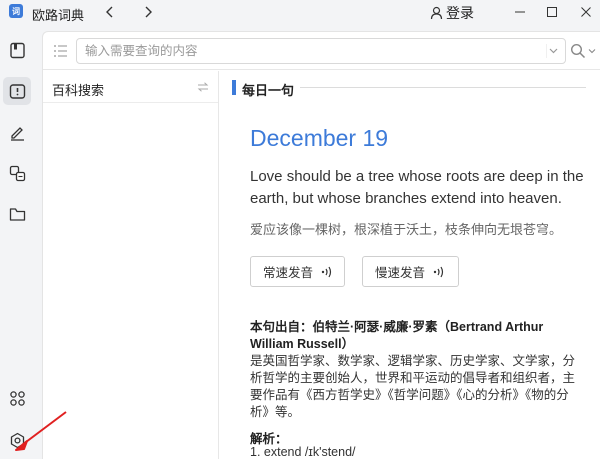  What do you see at coordinates (436, 13) in the screenshot?
I see `user-icon` at bounding box center [436, 13].